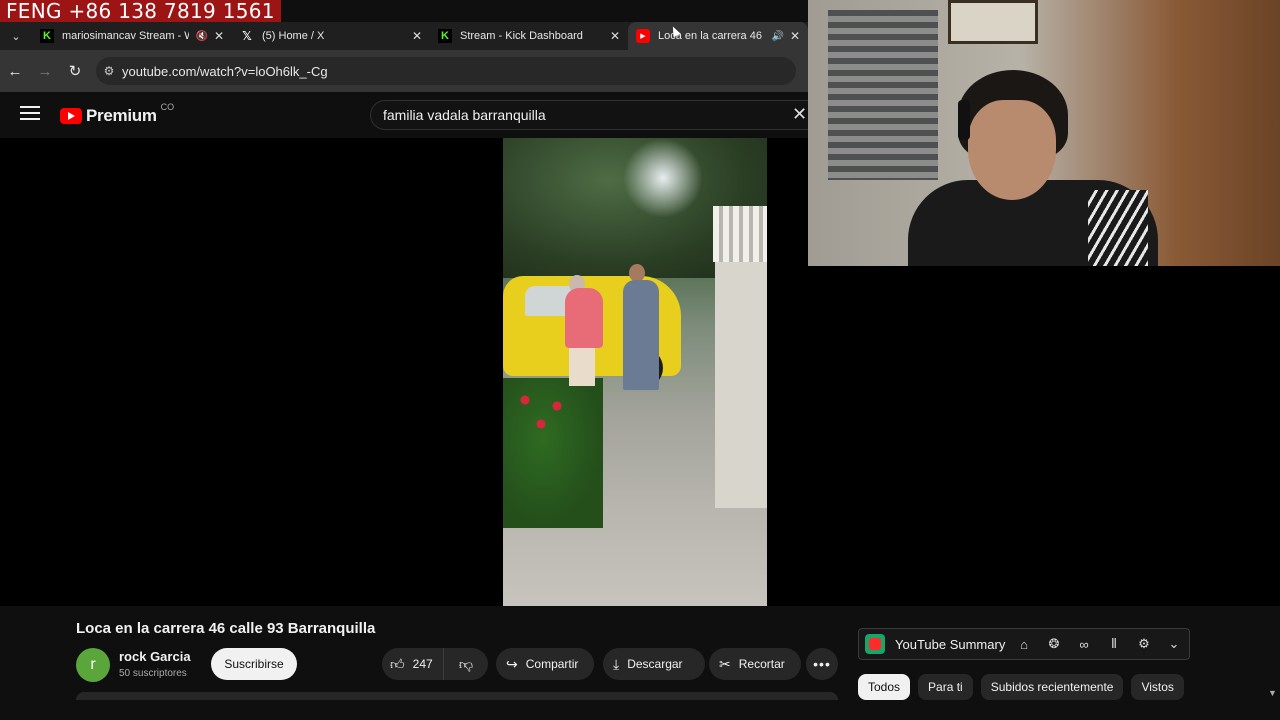 This screenshot has width=1280, height=720. Describe the element at coordinates (582, 367) in the screenshot. I see `video-scene-person-legs` at that location.